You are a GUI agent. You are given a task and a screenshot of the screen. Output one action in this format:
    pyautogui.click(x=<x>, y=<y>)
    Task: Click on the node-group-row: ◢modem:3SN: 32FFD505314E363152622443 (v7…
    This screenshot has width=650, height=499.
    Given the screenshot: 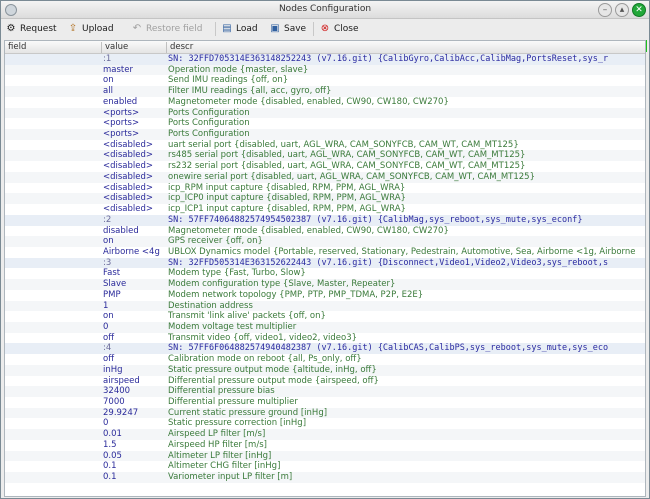 What is the action you would take?
    pyautogui.click(x=325, y=263)
    